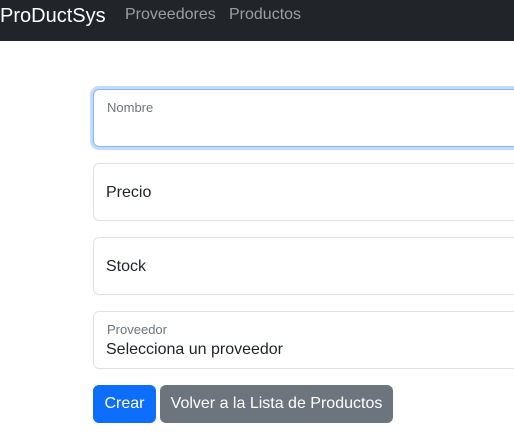  Describe the element at coordinates (265, 15) in the screenshot. I see `nav-link-productos: Productos` at that location.